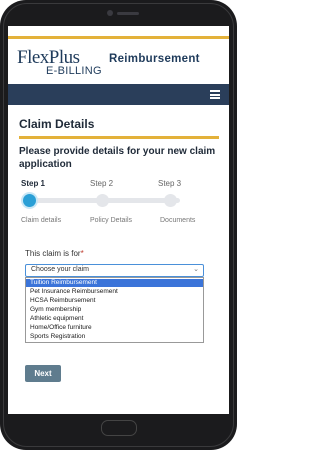 This screenshot has height=450, width=320. Describe the element at coordinates (119, 428) in the screenshot. I see `home-button` at that location.